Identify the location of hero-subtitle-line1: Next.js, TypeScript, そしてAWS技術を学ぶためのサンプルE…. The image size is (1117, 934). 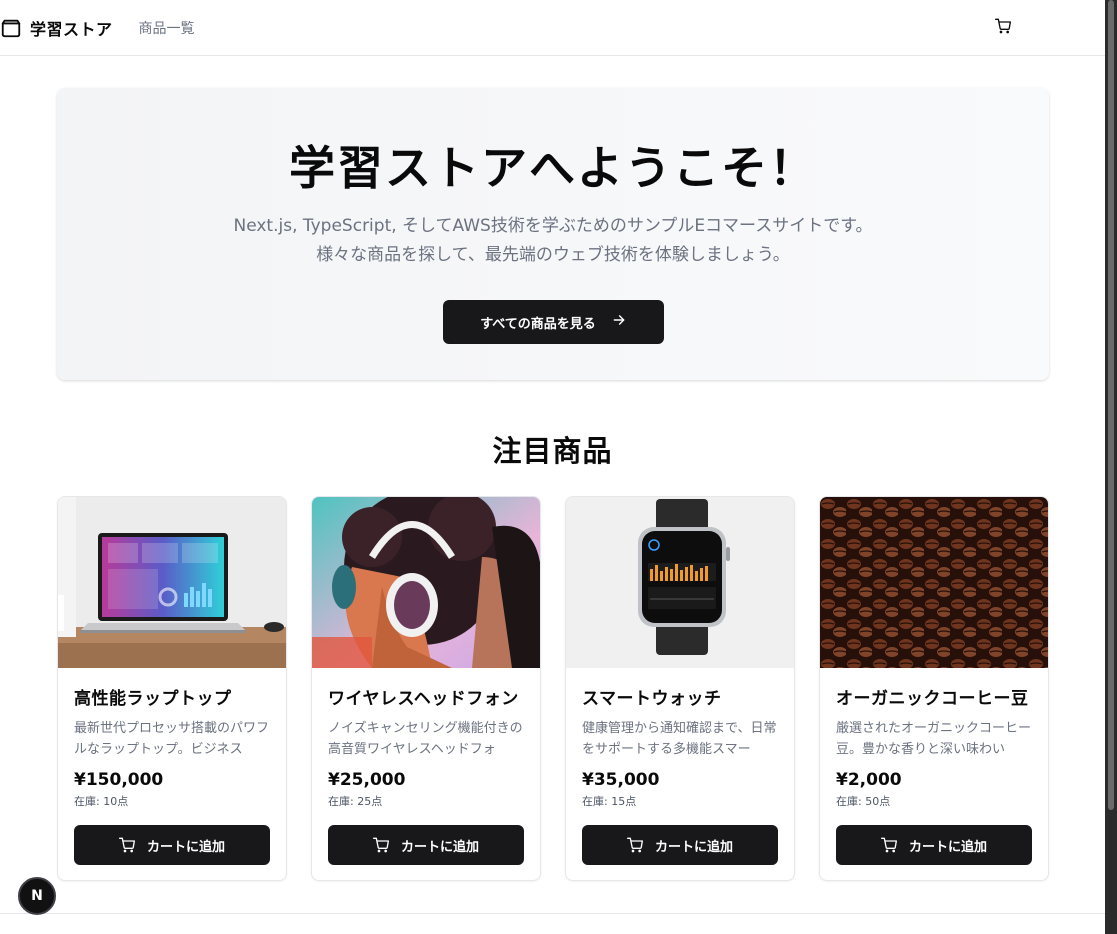
(553, 226).